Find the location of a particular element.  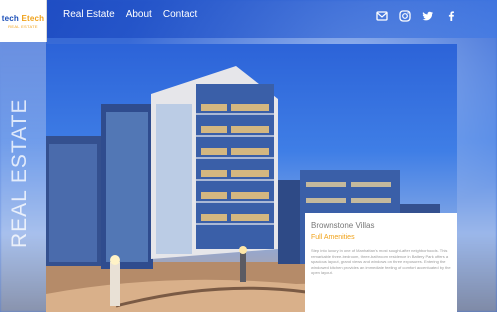

listing-title: Brownstone Villas is located at coordinates (343, 225).